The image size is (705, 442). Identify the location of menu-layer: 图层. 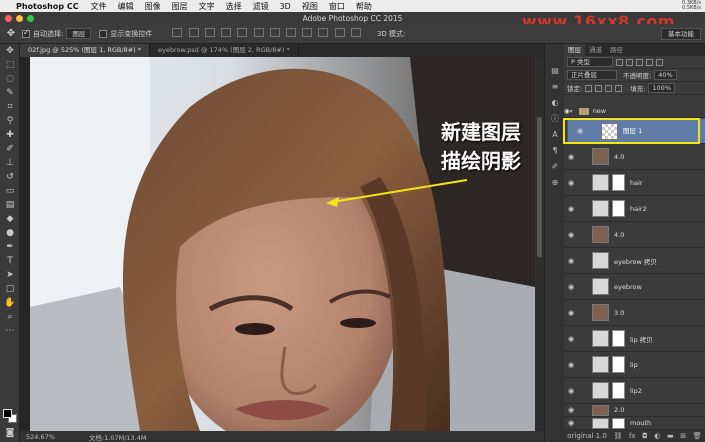
(180, 6).